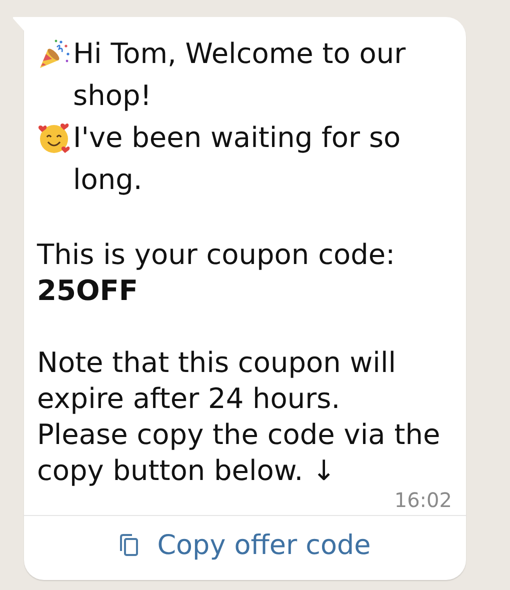 The height and width of the screenshot is (590, 510). I want to click on message-text: I've been waiting for so long., so click(237, 159).